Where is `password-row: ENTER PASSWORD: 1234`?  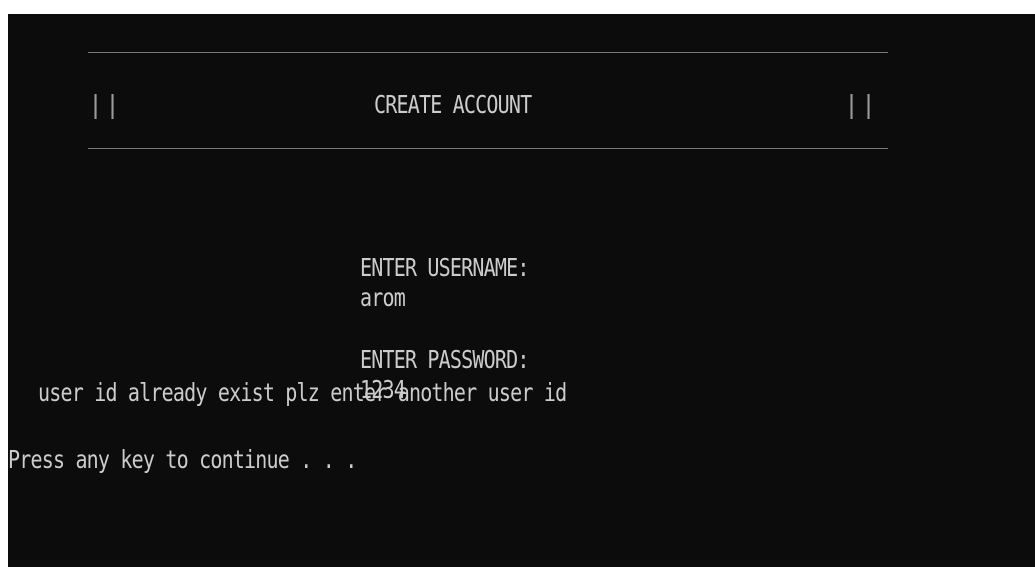 password-row: ENTER PASSWORD: 1234 is located at coordinates (422, 375).